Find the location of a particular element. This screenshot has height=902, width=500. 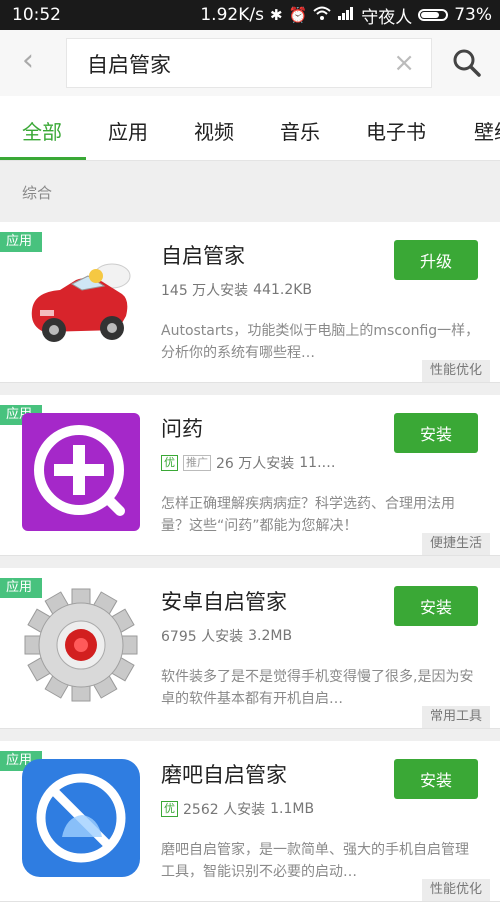

category-tag: 常用工具 is located at coordinates (455, 717).